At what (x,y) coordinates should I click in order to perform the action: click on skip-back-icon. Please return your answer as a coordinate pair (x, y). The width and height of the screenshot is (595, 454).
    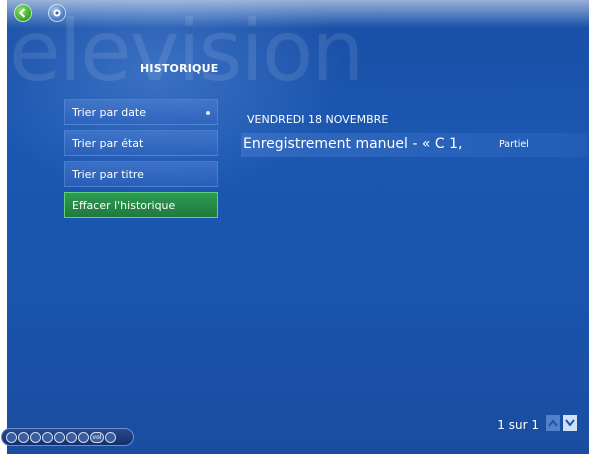
    Looking at the image, I should click on (35, 437).